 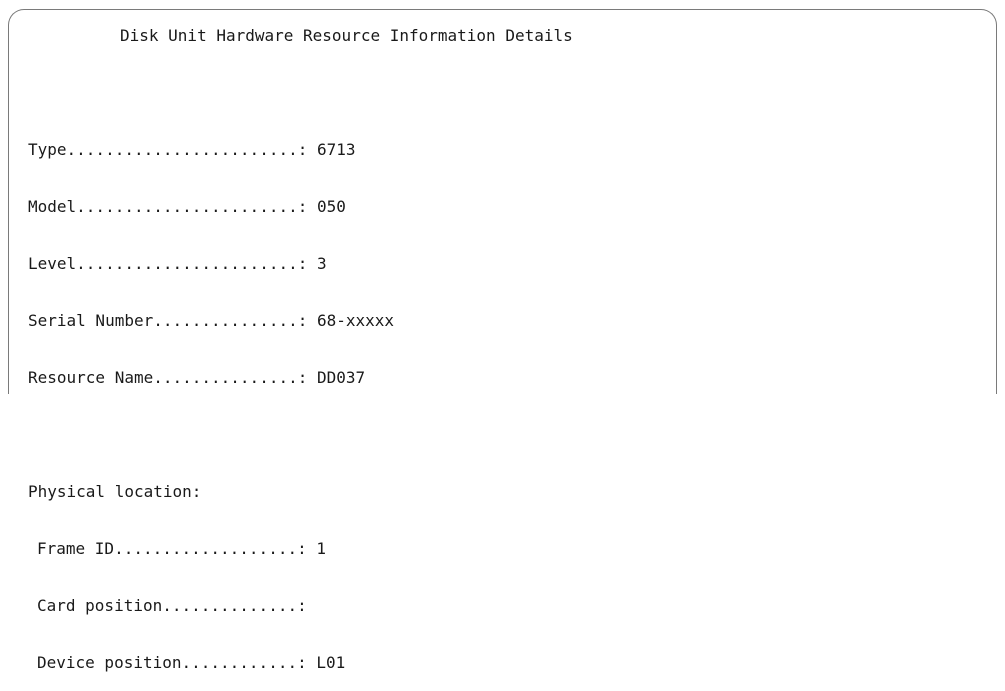 I want to click on field-row-model: Model.......................: 050, so click(x=211, y=206).